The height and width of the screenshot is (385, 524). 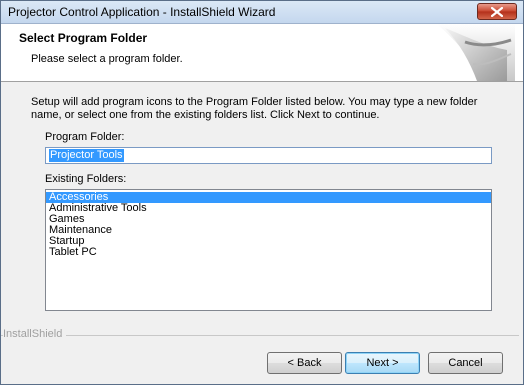 What do you see at coordinates (35, 334) in the screenshot?
I see `installshield-brand-label: InstallShield` at bounding box center [35, 334].